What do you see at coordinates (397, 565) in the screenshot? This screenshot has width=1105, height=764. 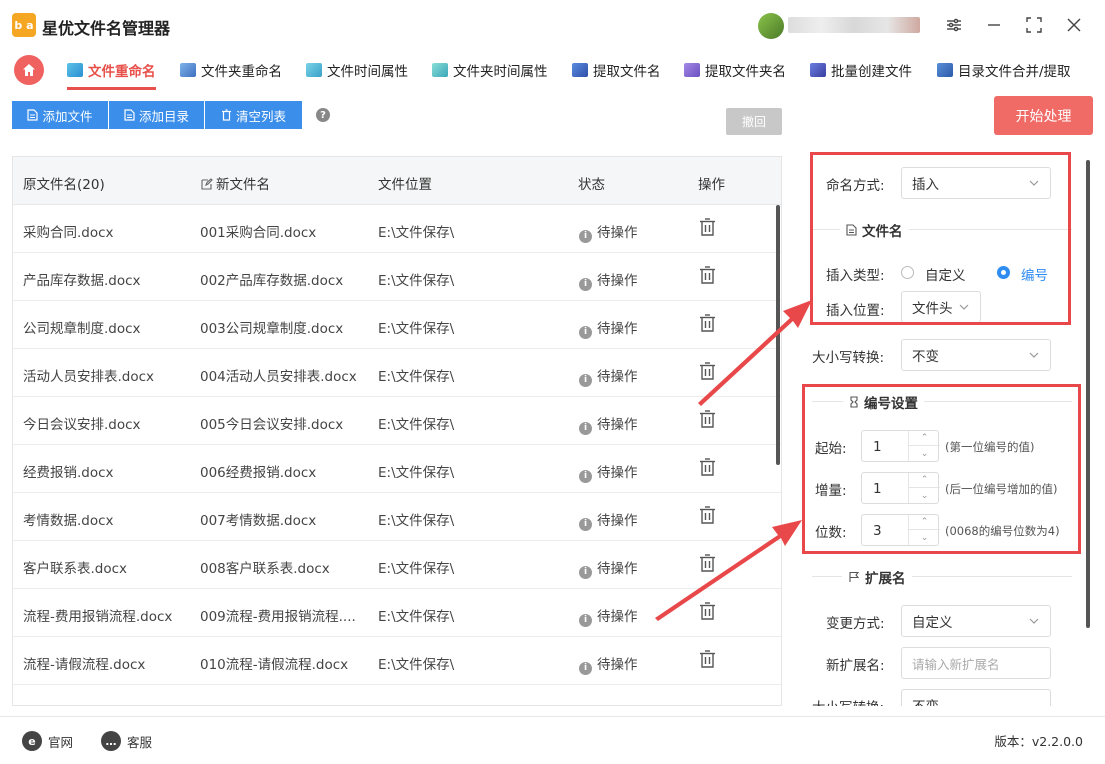 I see `table-row: 客户联系表.docx 008客户联系表.docx E:\文件保存\ i 待操作` at bounding box center [397, 565].